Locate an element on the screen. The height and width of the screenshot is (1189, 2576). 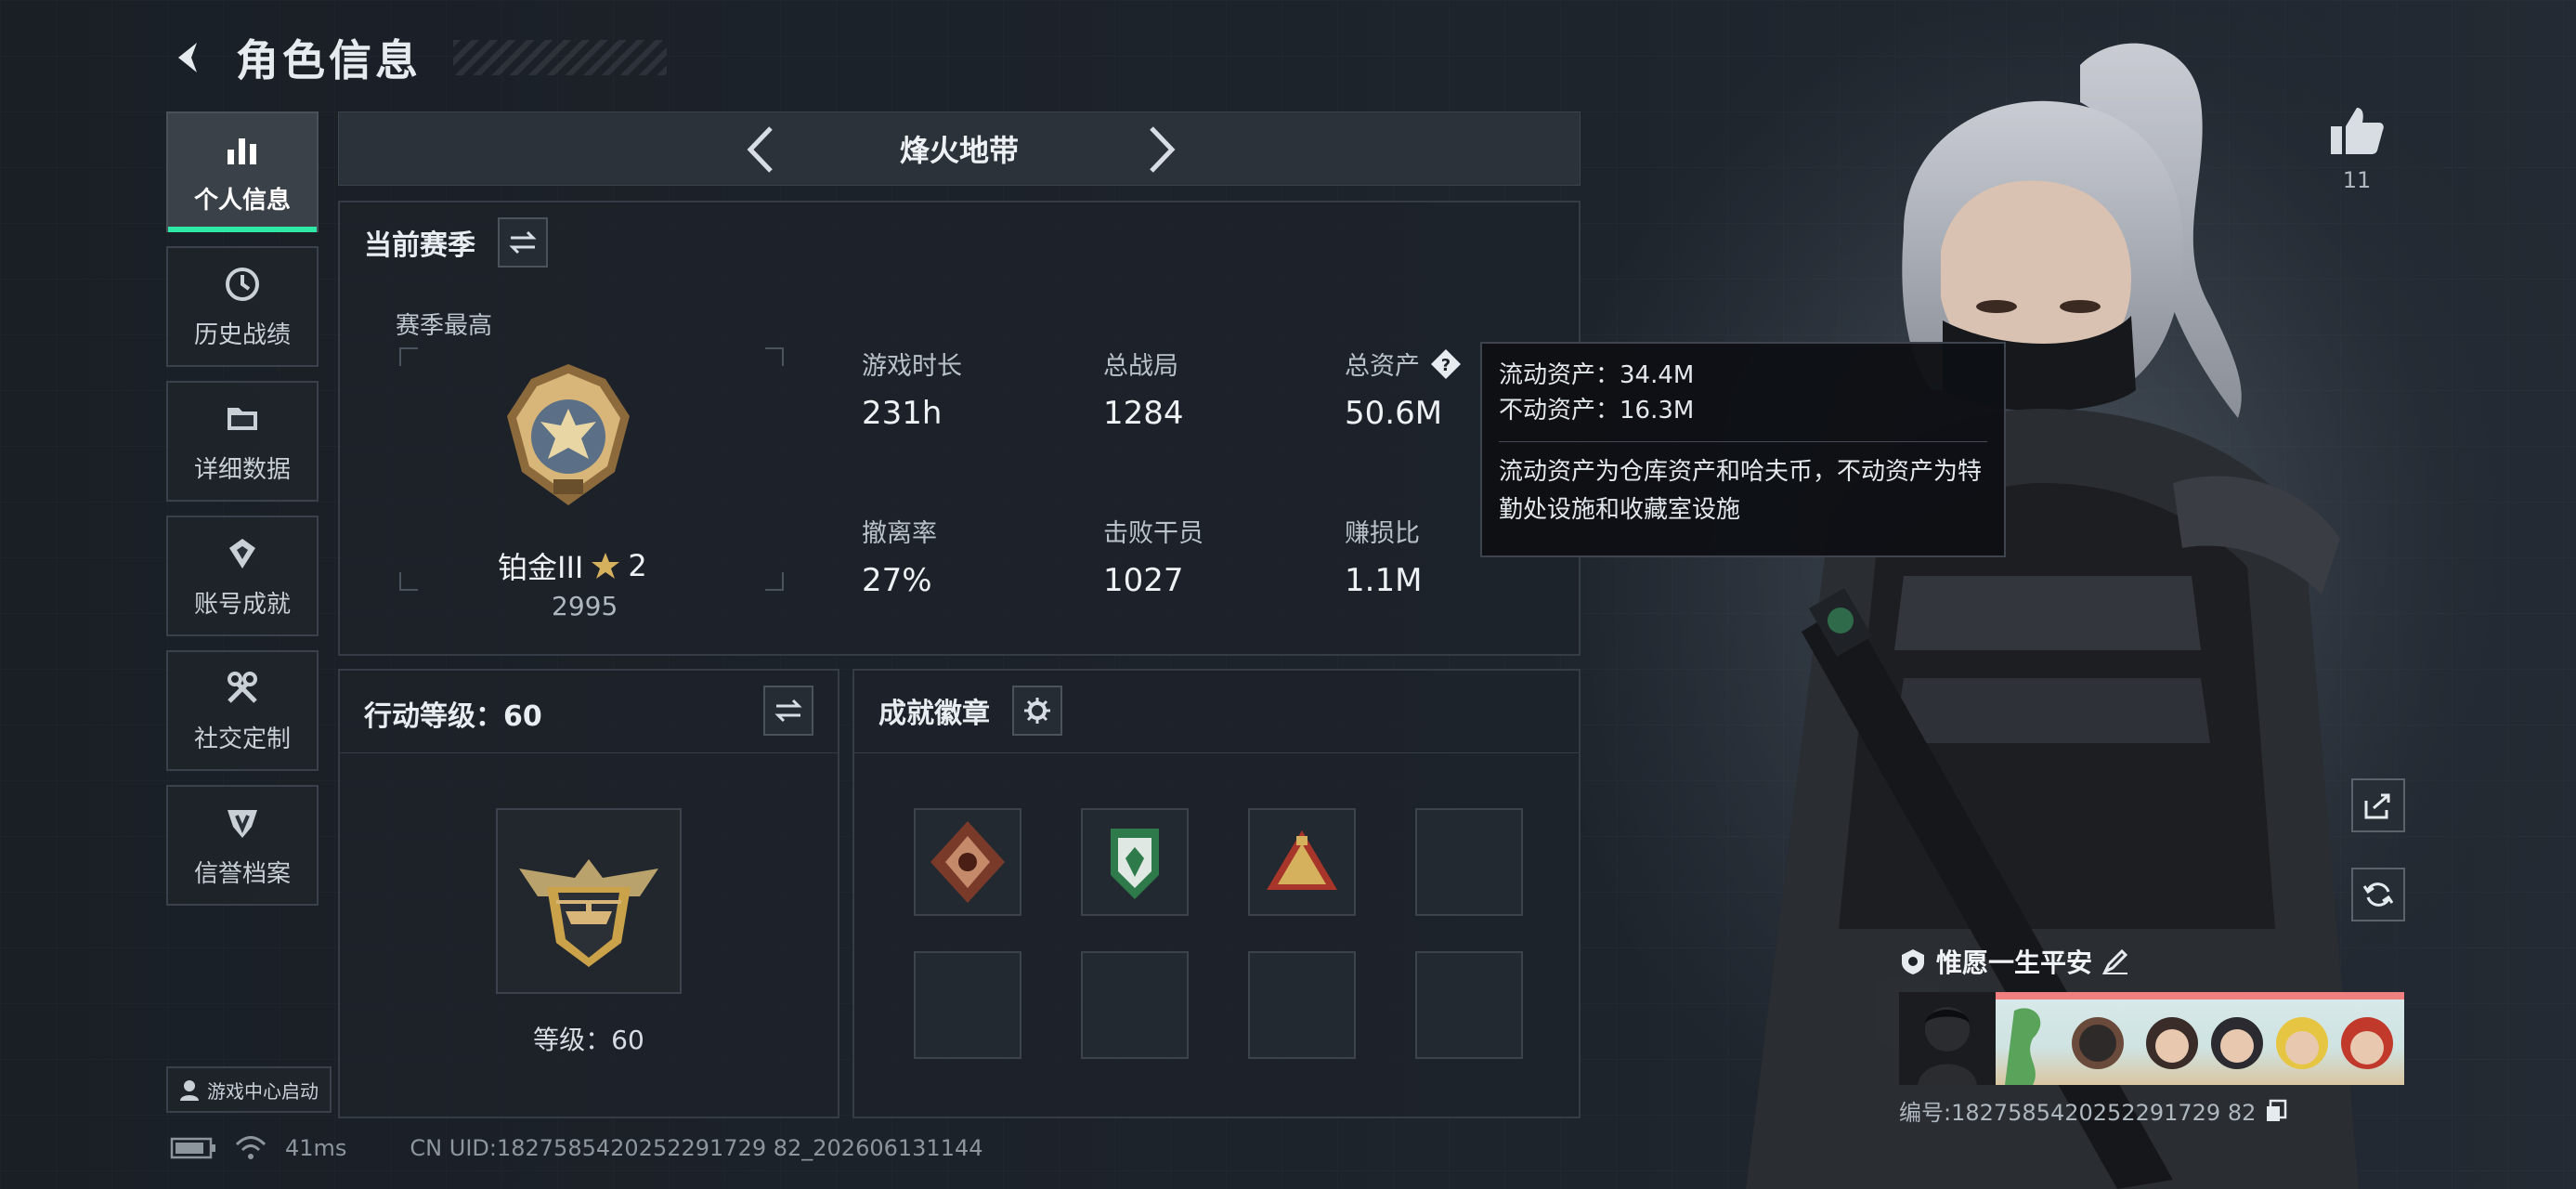
action-level-panel: 行动等级：60 等级：60 is located at coordinates (588, 893).